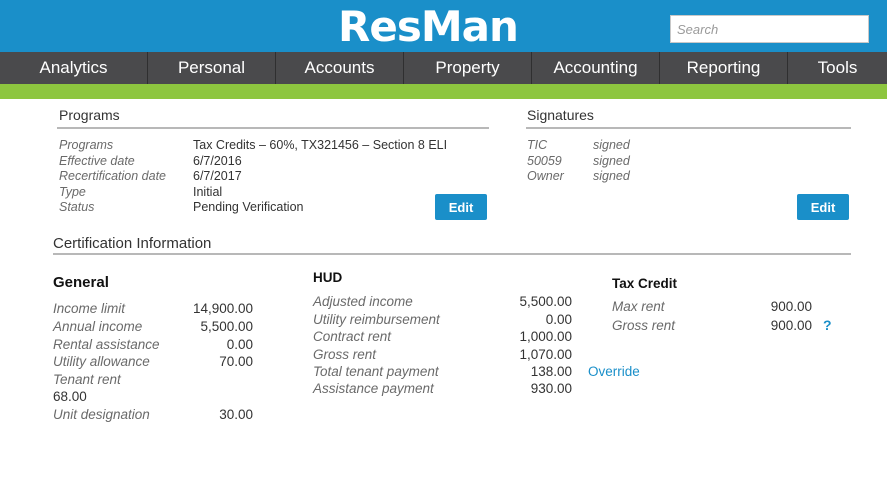 The image size is (887, 491). I want to click on nav-item-property: Property, so click(468, 68).